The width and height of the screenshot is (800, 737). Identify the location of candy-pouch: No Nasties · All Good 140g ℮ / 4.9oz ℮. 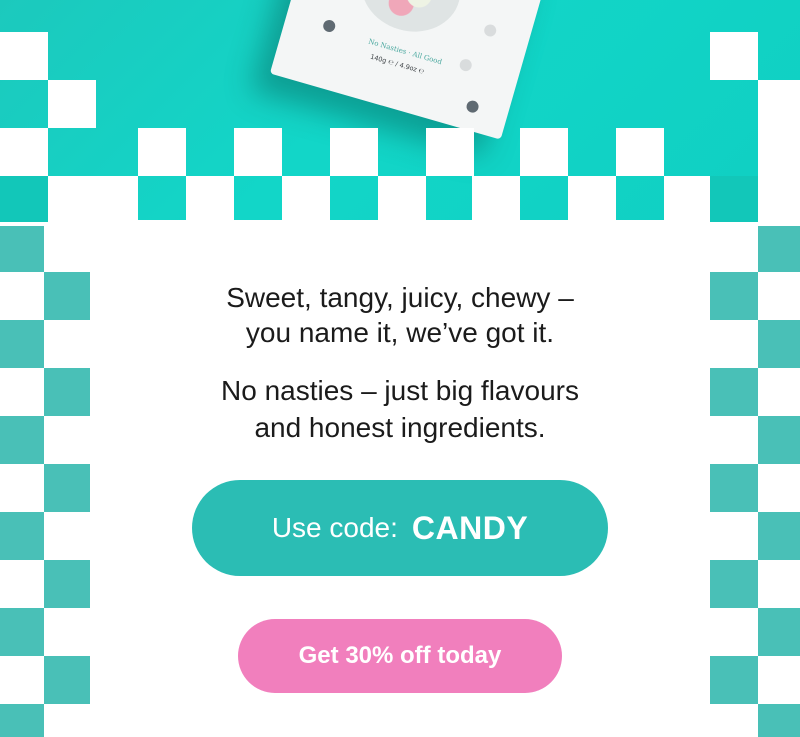
(410, 70).